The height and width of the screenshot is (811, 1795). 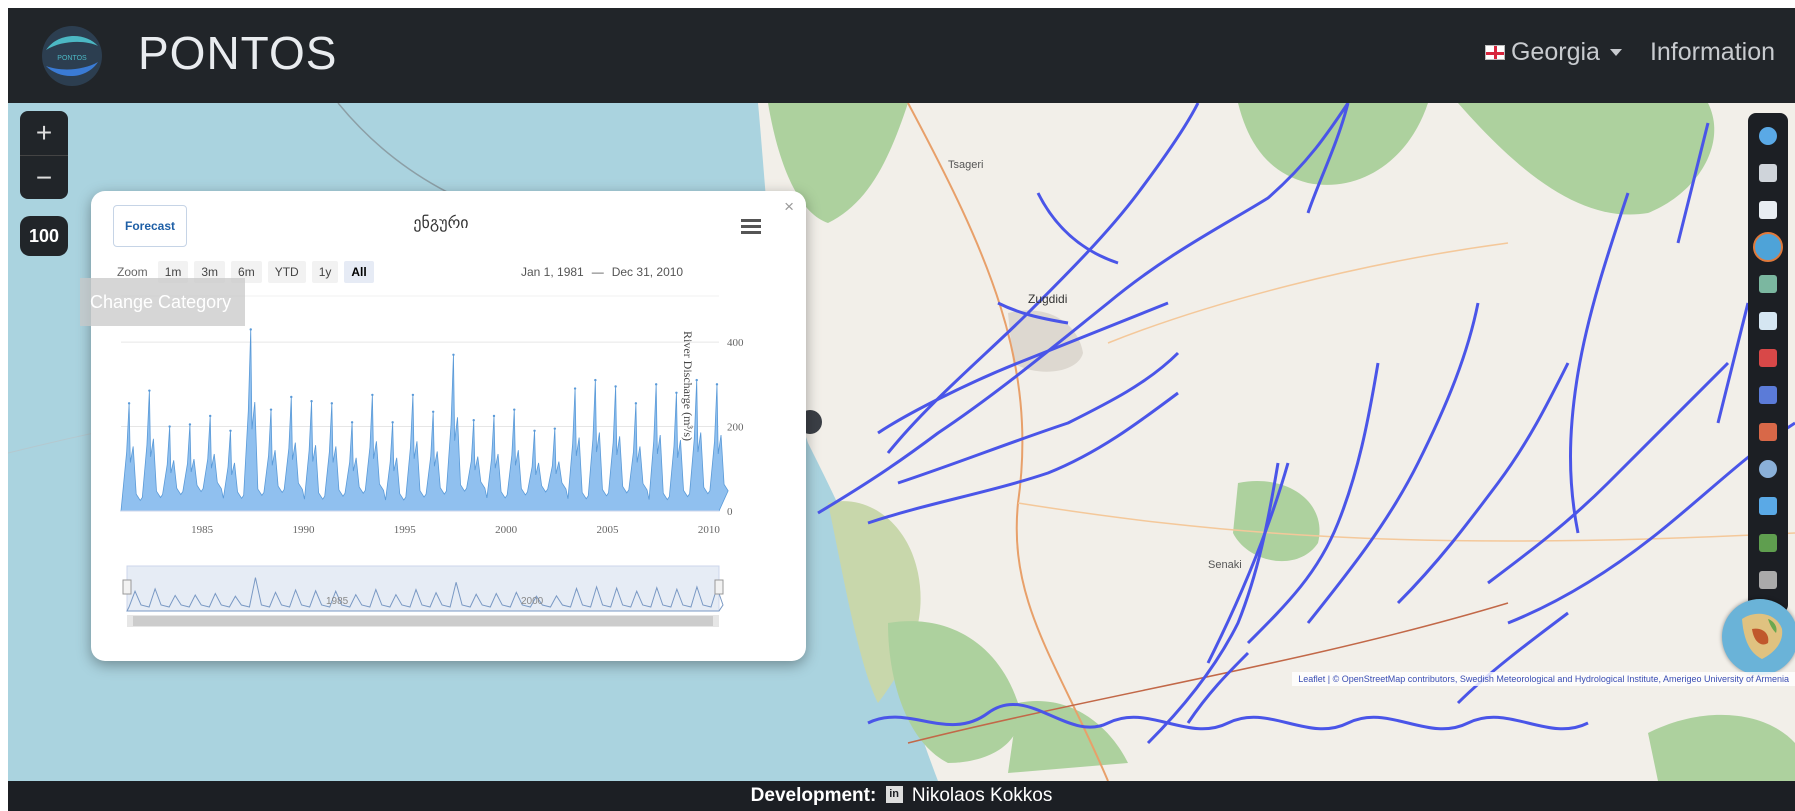 What do you see at coordinates (405, 530) in the screenshot?
I see `x-tick-label: 1995` at bounding box center [405, 530].